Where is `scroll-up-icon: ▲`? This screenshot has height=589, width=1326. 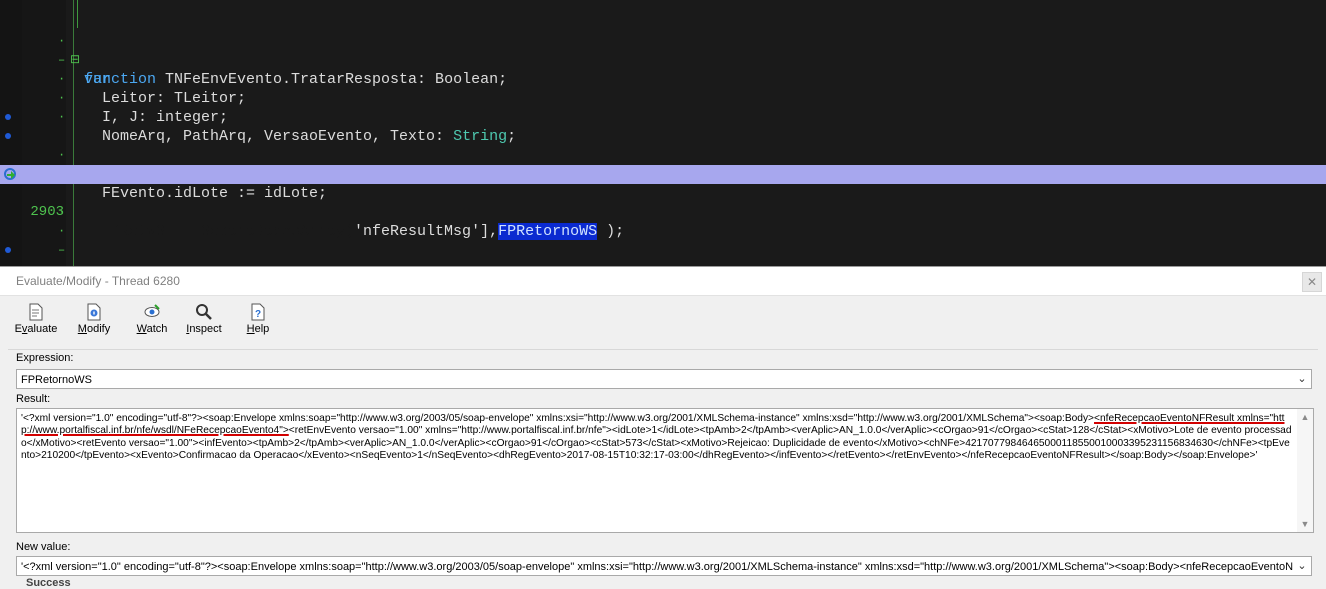
scroll-up-icon: ▲ is located at coordinates (1305, 417).